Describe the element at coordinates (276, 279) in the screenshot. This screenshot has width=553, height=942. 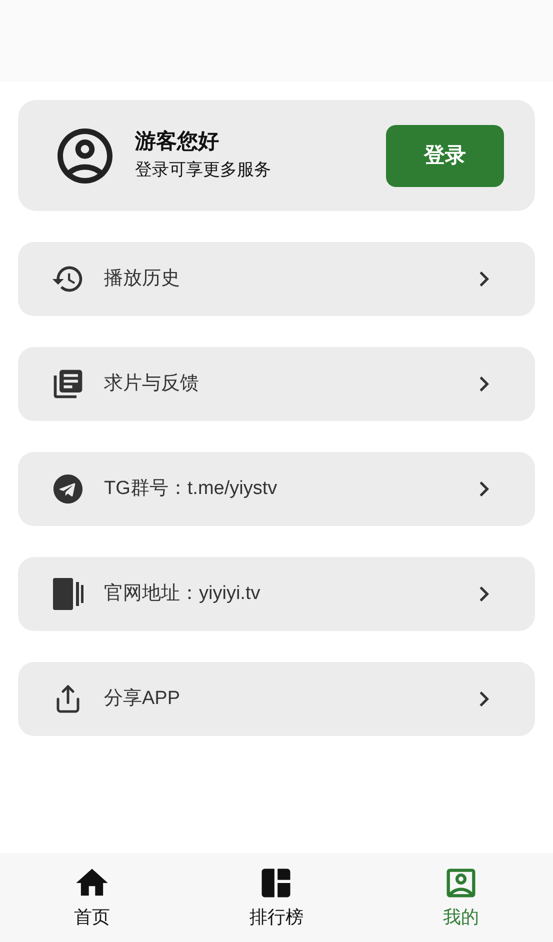
I see `menu-item: 播放历史` at that location.